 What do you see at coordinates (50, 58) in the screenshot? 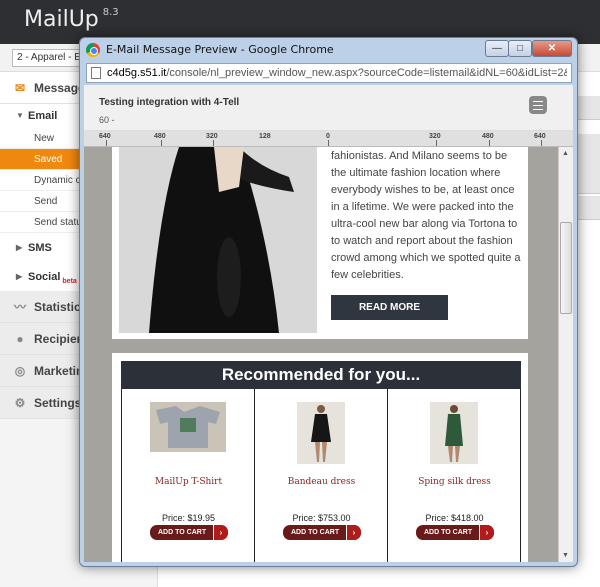
I see `list-select: 2 - Apparel - E` at bounding box center [50, 58].